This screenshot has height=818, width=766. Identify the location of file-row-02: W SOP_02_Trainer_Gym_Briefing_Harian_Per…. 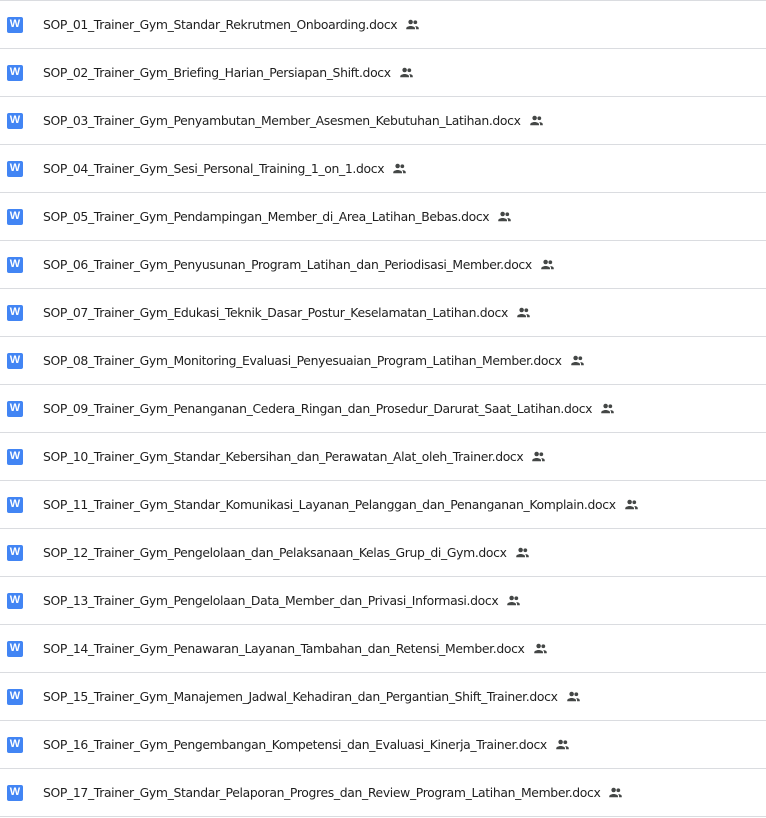
(383, 73).